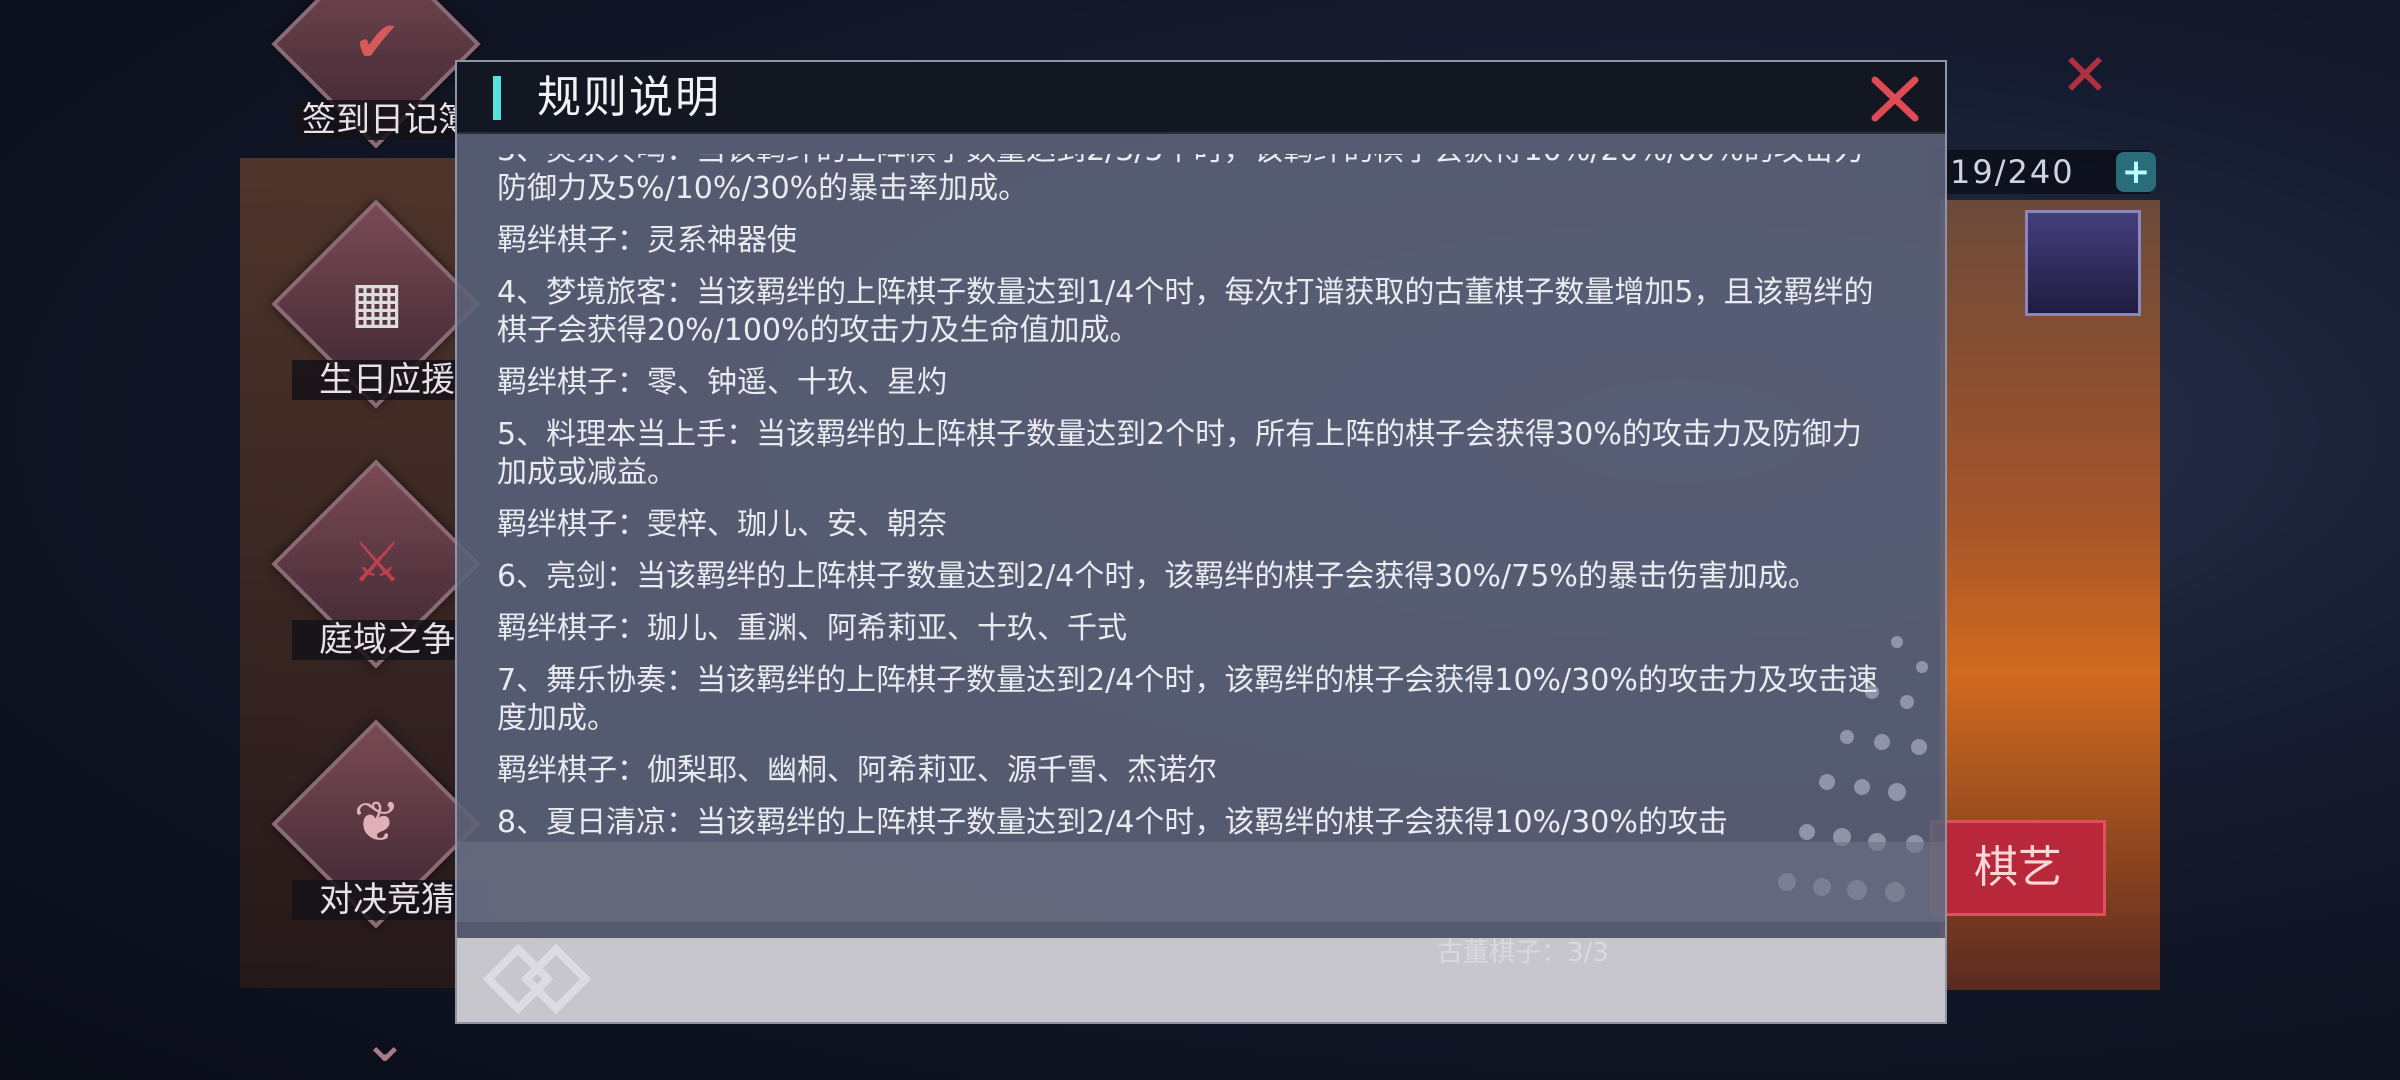 The width and height of the screenshot is (2400, 1080). I want to click on scroll-down-arrow-icon: ⌄, so click(385, 1042).